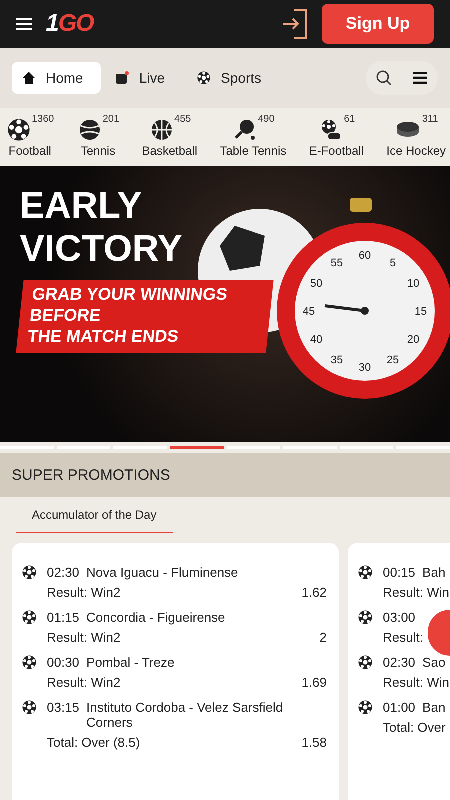 The image size is (450, 800). What do you see at coordinates (122, 78) in the screenshot?
I see `live-tv-icon` at bounding box center [122, 78].